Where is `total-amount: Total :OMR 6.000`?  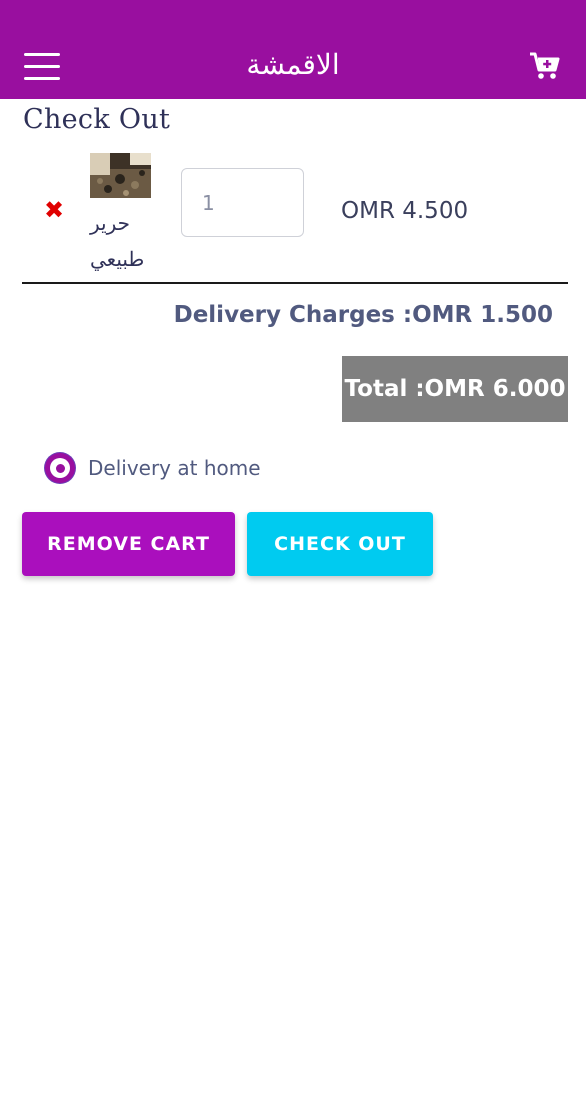 total-amount: Total :OMR 6.000 is located at coordinates (455, 389).